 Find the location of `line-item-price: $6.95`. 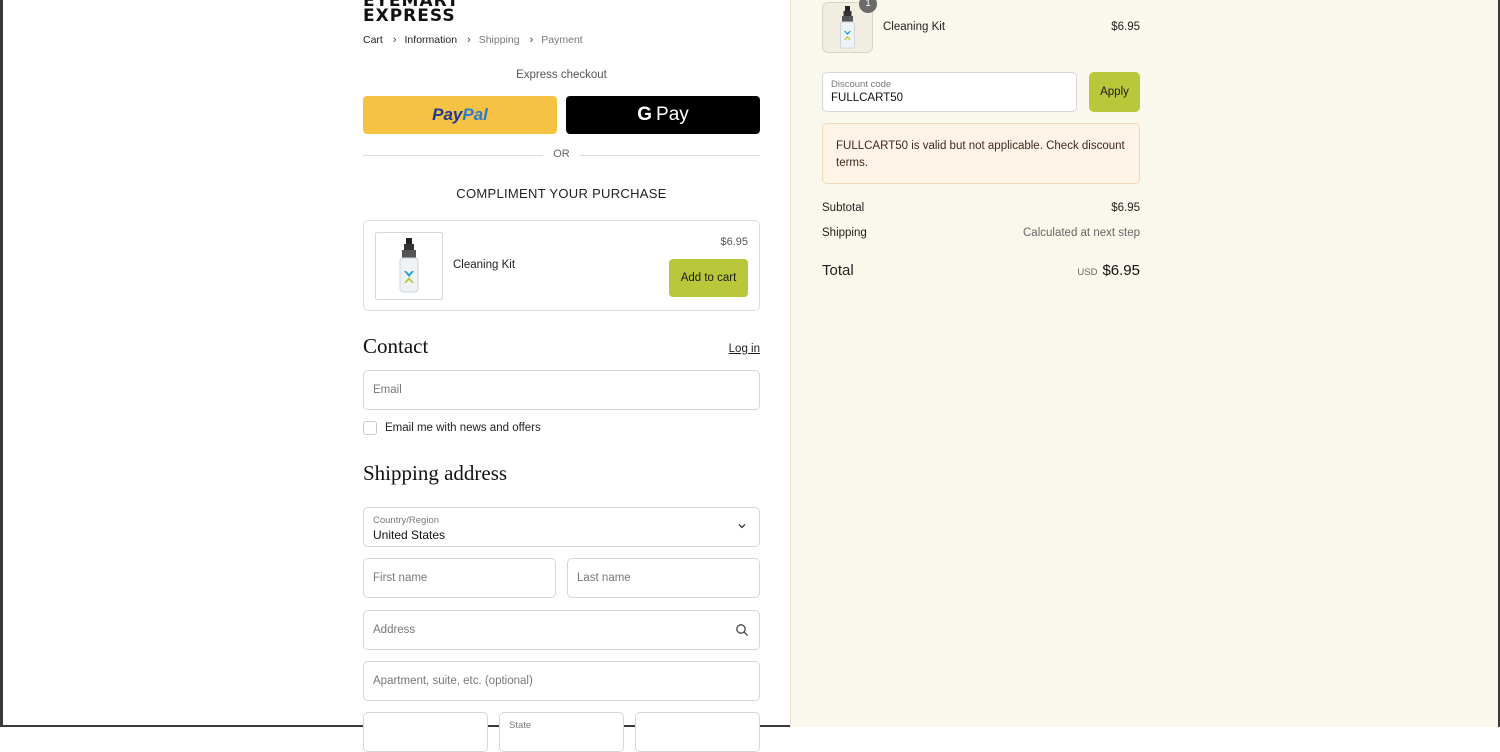

line-item-price: $6.95 is located at coordinates (1125, 27).